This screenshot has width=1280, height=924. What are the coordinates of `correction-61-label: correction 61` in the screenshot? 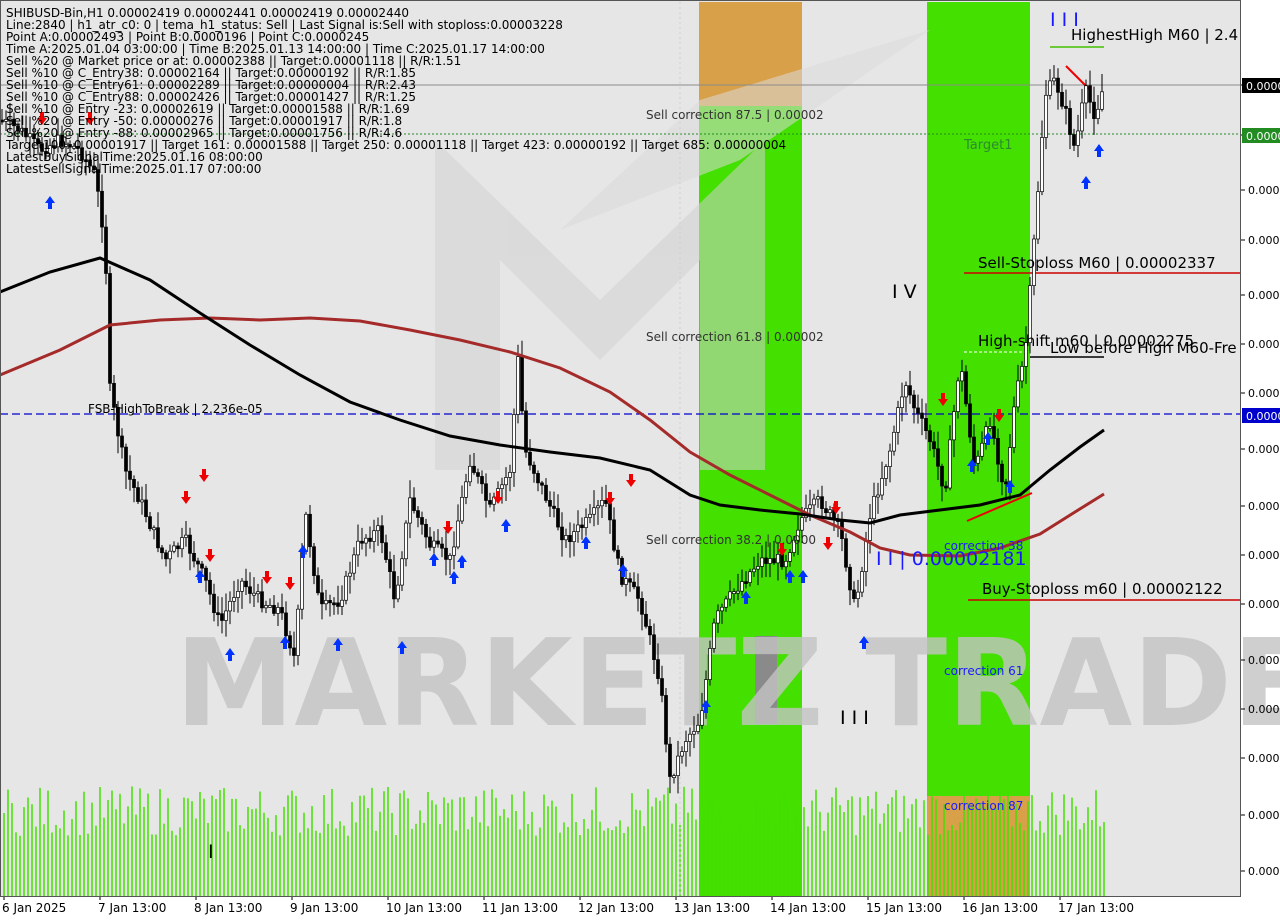 It's located at (983, 671).